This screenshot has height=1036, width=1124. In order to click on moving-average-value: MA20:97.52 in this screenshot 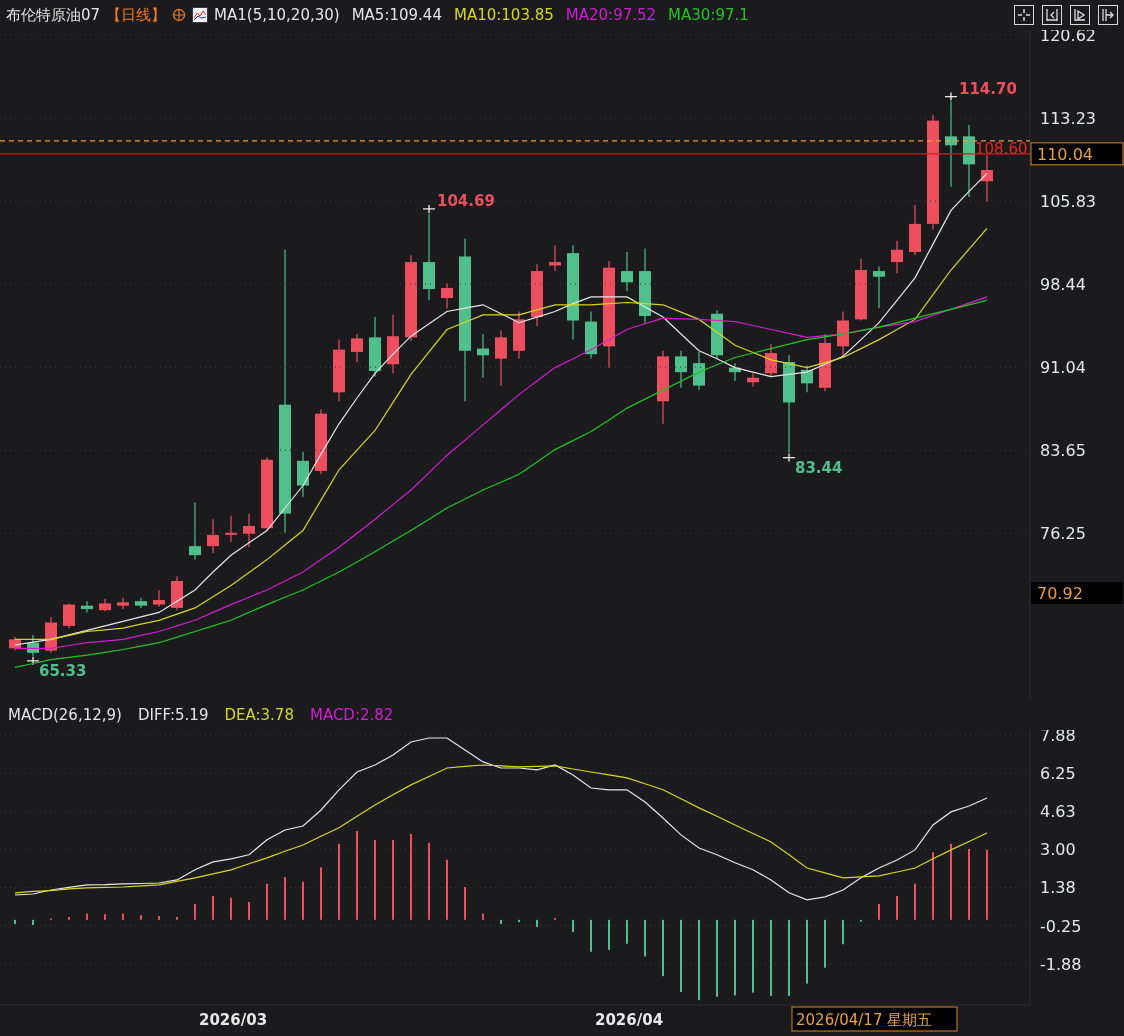, I will do `click(611, 15)`.